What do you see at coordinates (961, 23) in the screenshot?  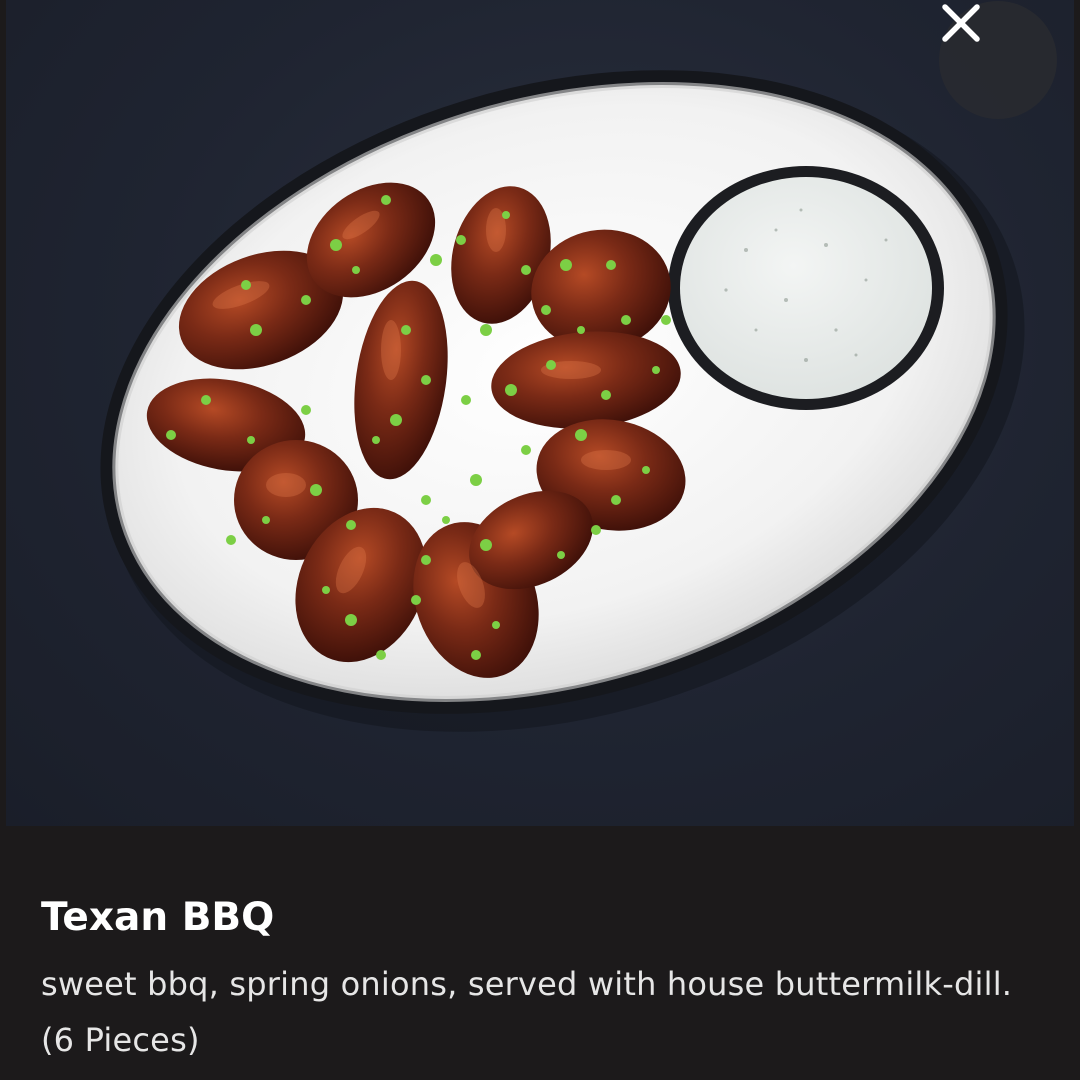 I see `close-icon` at bounding box center [961, 23].